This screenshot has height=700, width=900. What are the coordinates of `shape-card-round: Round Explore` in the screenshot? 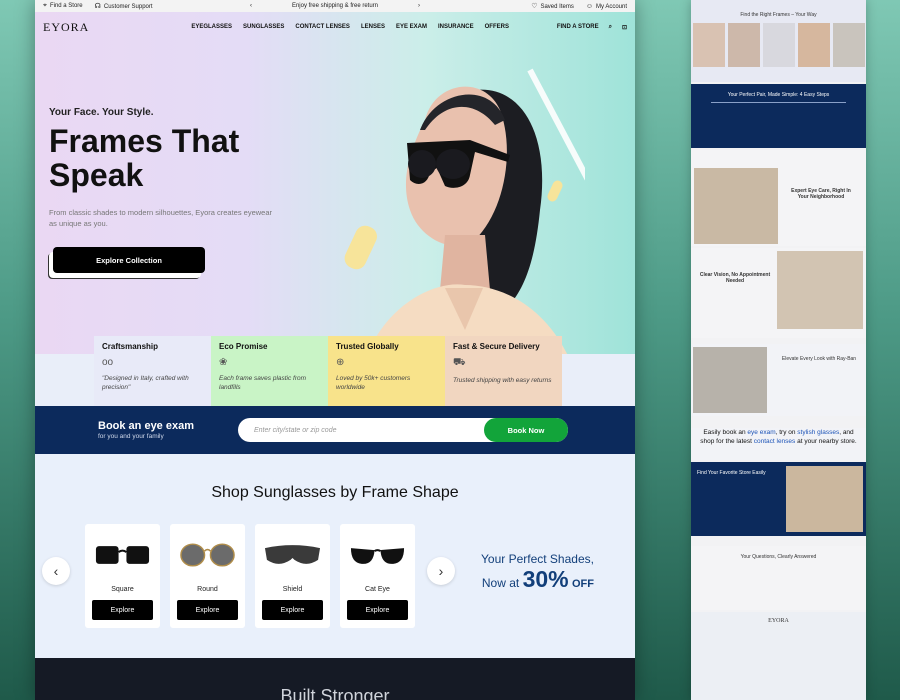 It's located at (207, 576).